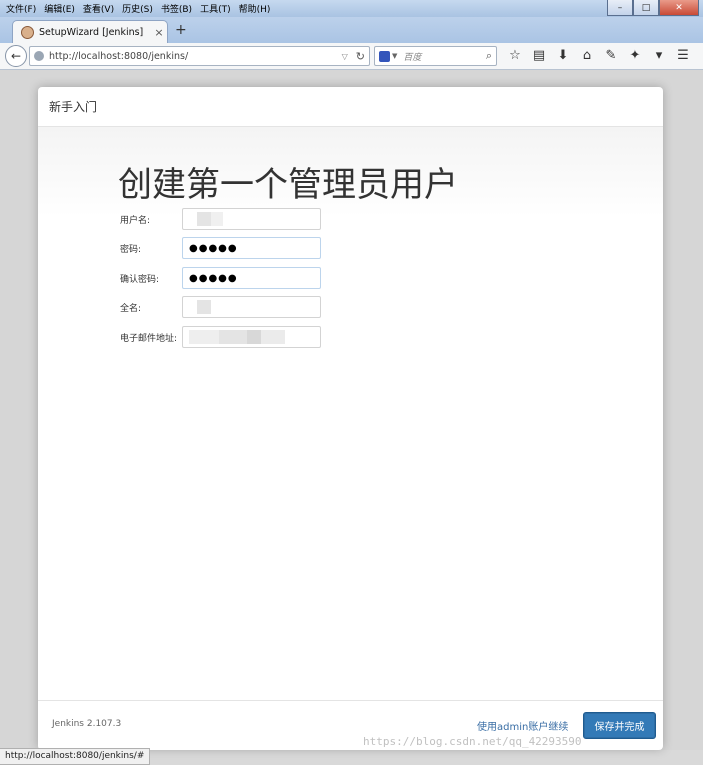 Image resolution: width=703 pixels, height=765 pixels. I want to click on password-field: ●●●●●, so click(251, 248).